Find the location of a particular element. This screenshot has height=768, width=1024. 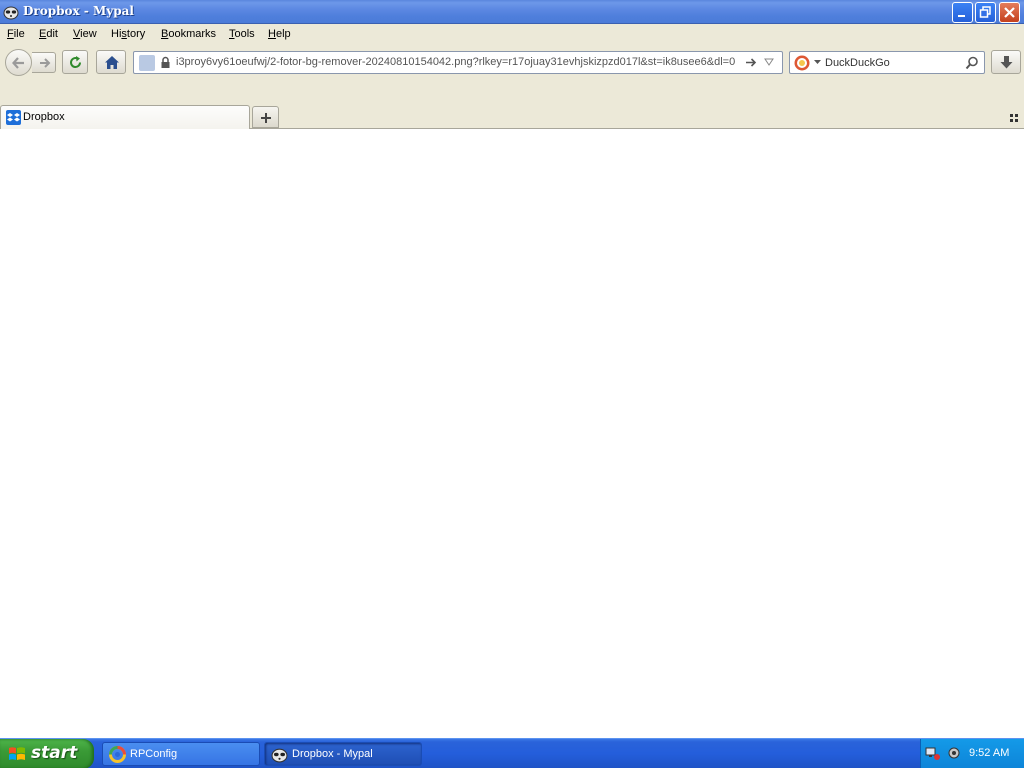

new-tab-button is located at coordinates (265, 117).